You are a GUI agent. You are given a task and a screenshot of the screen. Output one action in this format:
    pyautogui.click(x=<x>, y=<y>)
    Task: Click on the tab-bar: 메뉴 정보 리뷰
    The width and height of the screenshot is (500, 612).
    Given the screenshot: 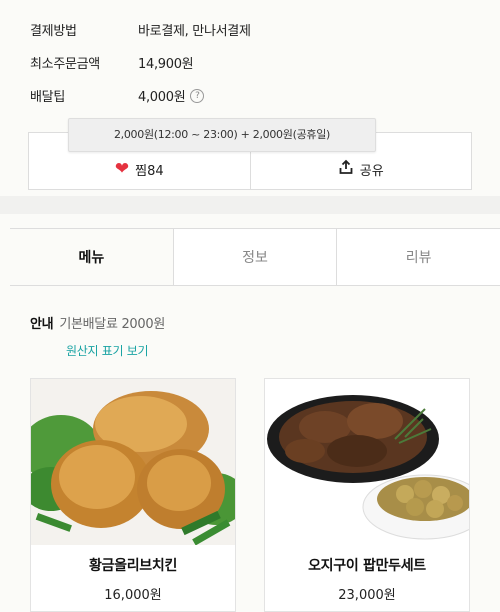 What is the action you would take?
    pyautogui.click(x=255, y=257)
    